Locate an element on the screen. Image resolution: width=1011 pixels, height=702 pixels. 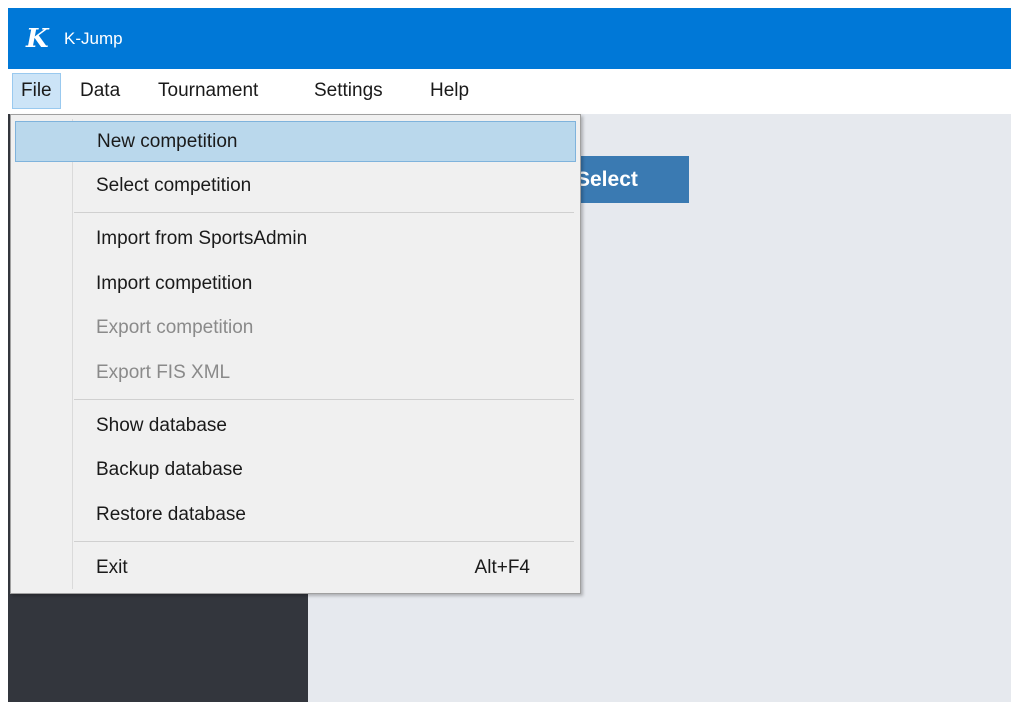
menu-item-label: Backup database is located at coordinates (169, 469).